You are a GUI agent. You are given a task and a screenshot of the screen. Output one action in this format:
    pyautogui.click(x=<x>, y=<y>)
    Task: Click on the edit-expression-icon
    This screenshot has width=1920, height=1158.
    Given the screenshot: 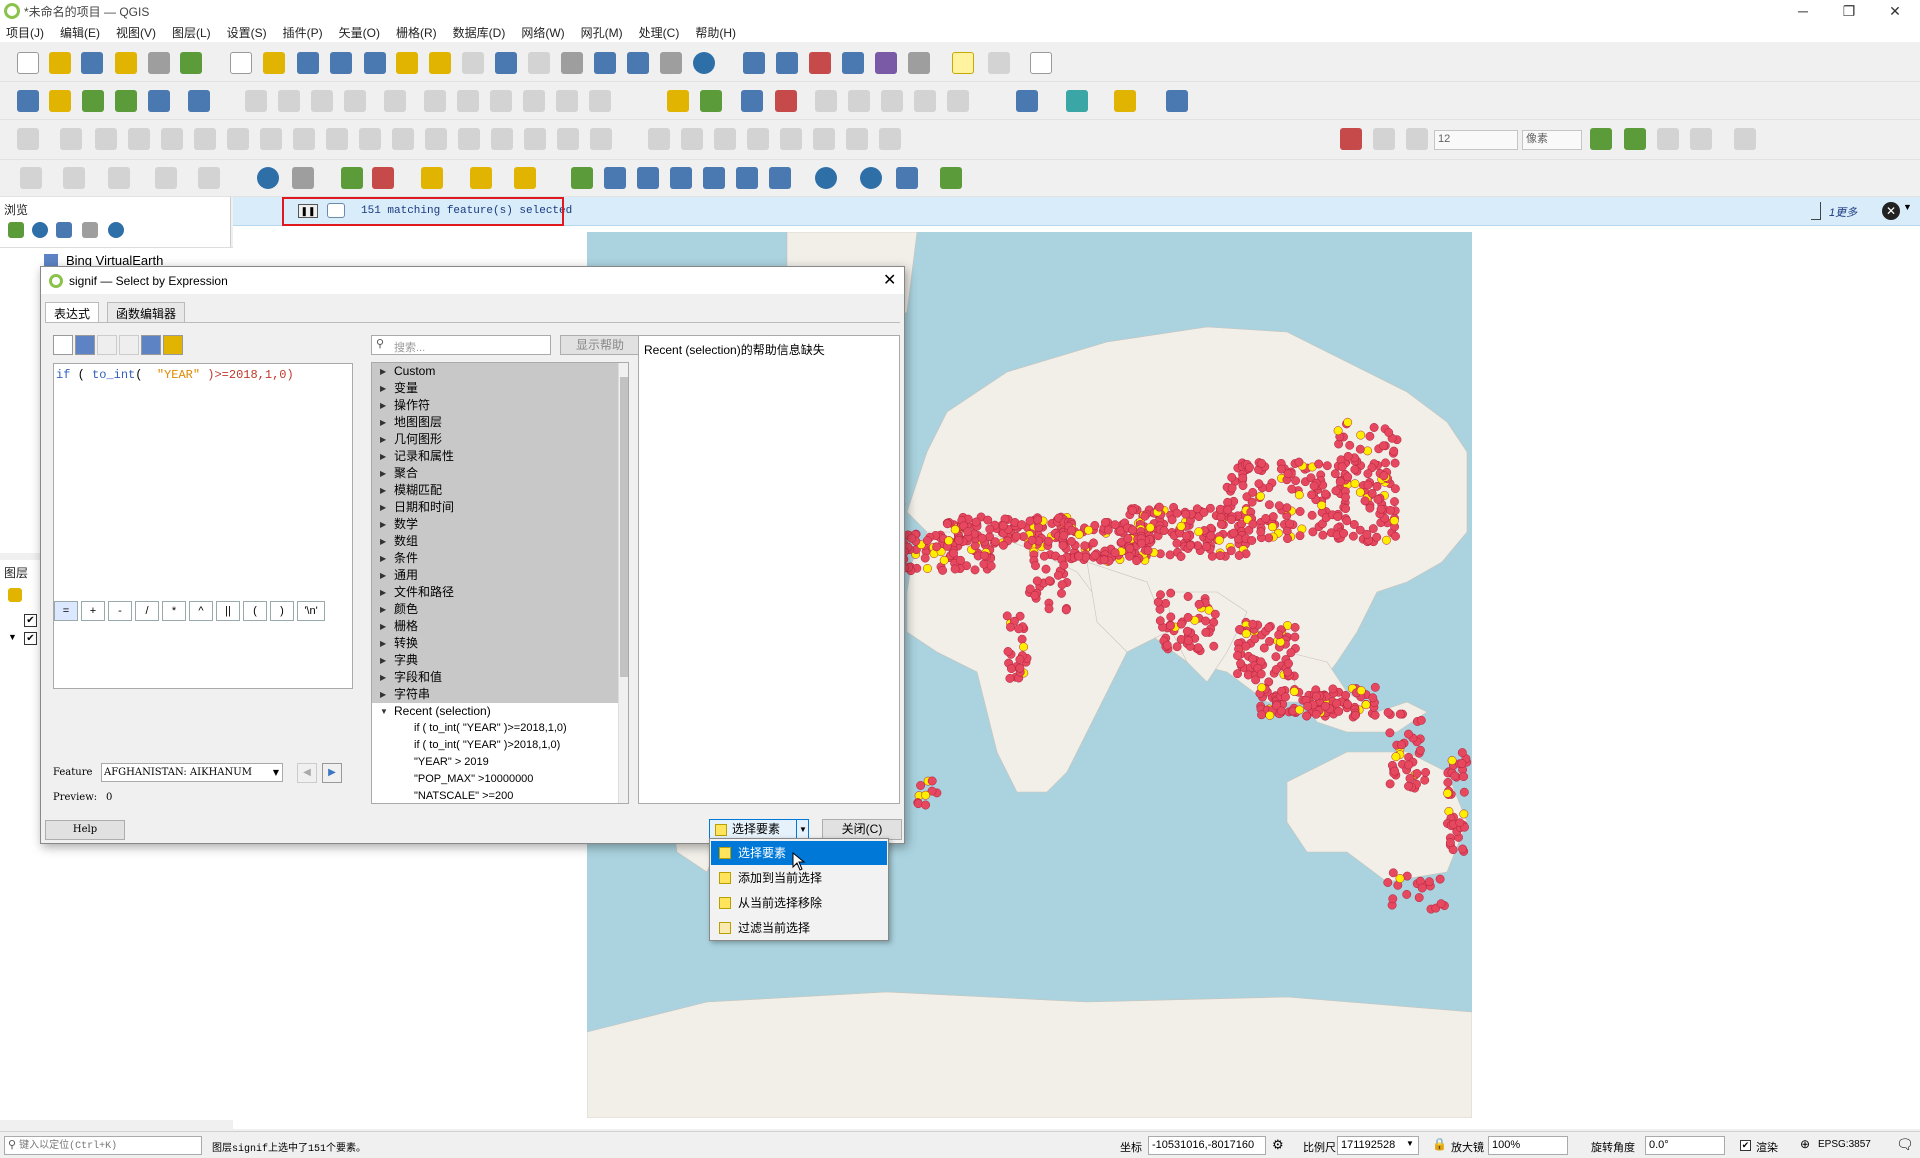 What is the action you would take?
    pyautogui.click(x=107, y=345)
    